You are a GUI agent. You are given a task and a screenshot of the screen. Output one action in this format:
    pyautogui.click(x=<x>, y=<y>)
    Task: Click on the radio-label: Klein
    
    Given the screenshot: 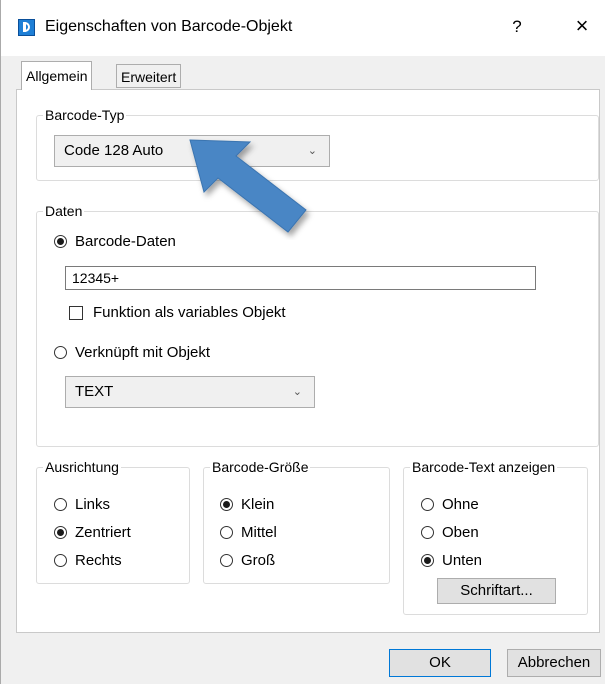 What is the action you would take?
    pyautogui.click(x=258, y=504)
    